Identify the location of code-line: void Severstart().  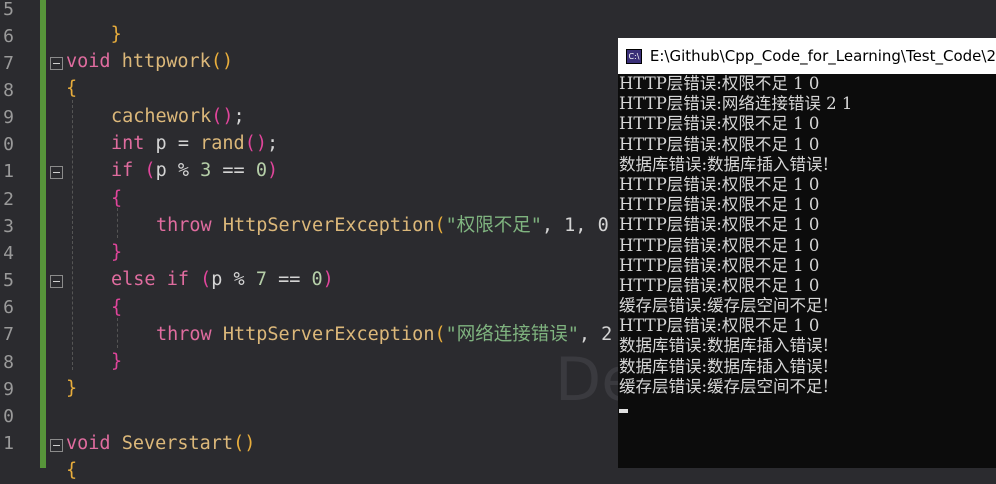
(160, 443).